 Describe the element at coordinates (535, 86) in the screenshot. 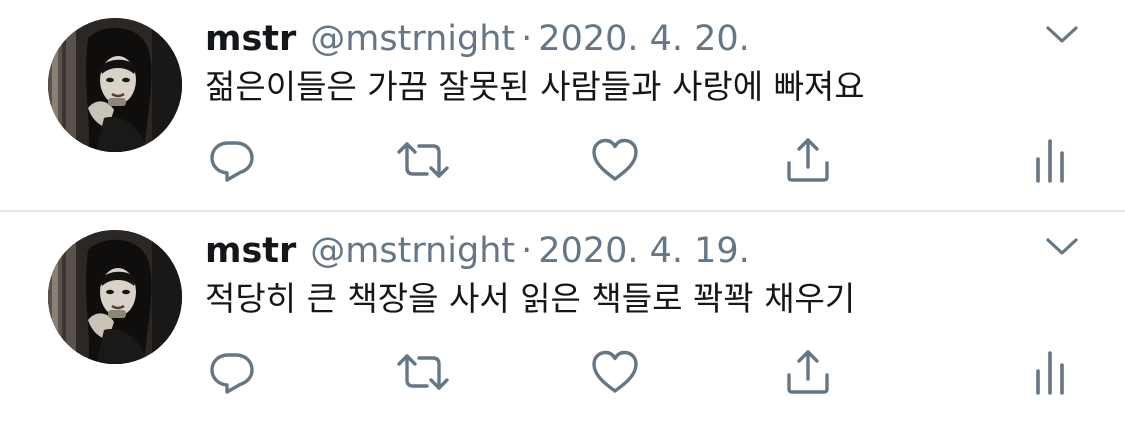

I see `tweet-text: 젊은이들은 가끔 잘못된 사람들과 사랑에 빠져요` at that location.